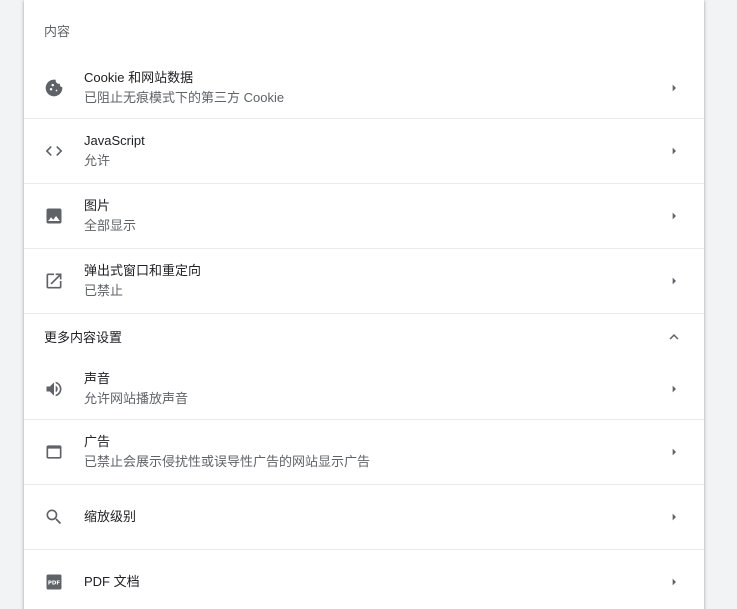  What do you see at coordinates (114, 140) in the screenshot?
I see `row-label: JavaScript` at bounding box center [114, 140].